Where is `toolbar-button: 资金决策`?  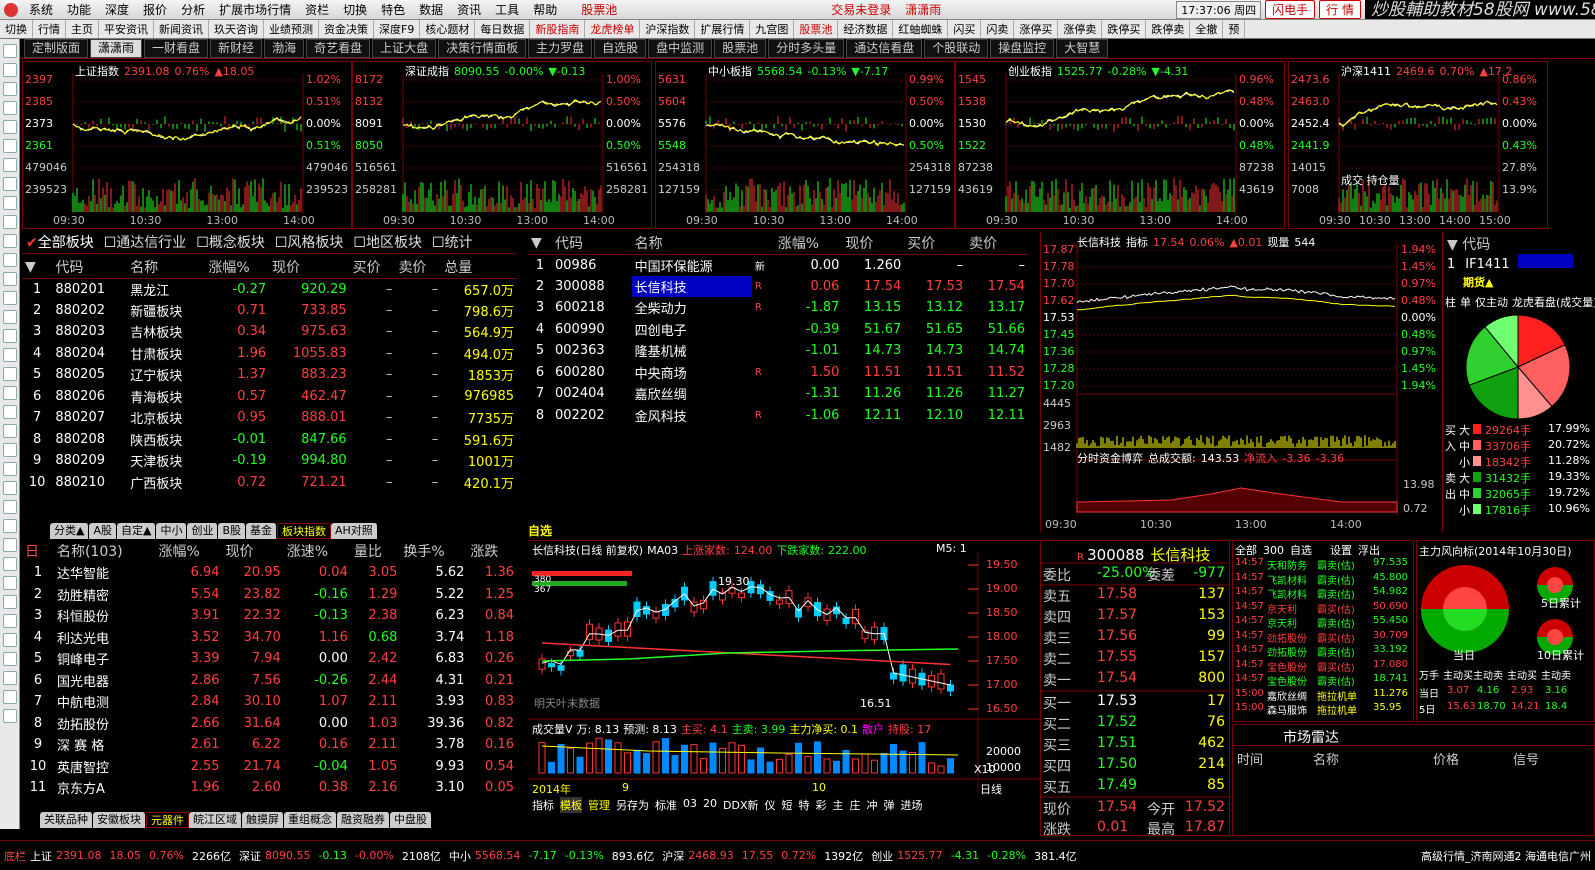 toolbar-button: 资金决策 is located at coordinates (346, 29).